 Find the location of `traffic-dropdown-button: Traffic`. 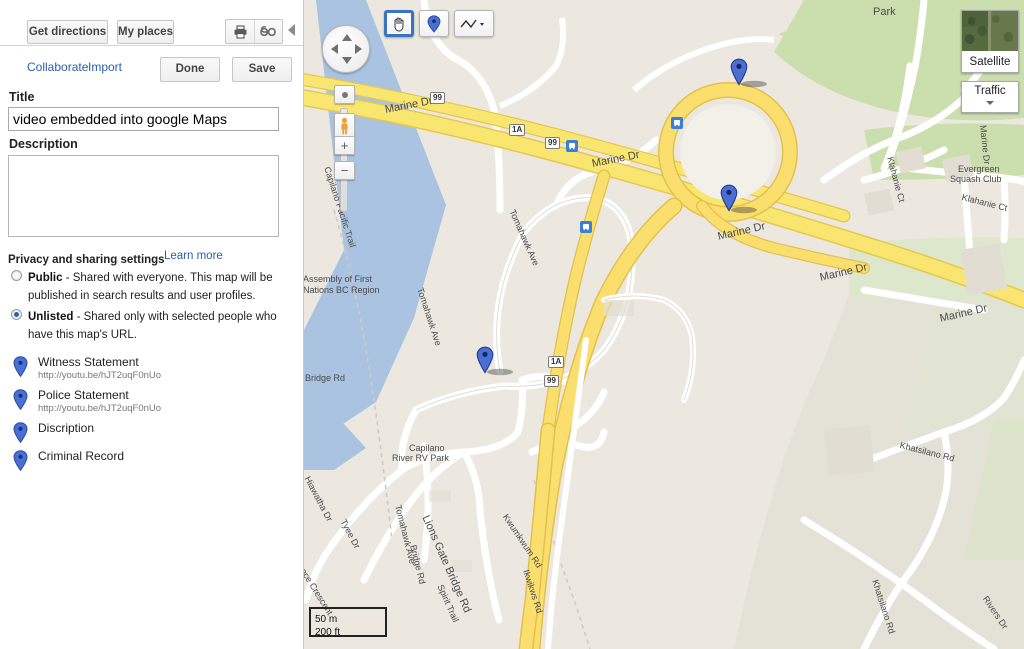

traffic-dropdown-button: Traffic is located at coordinates (990, 97).